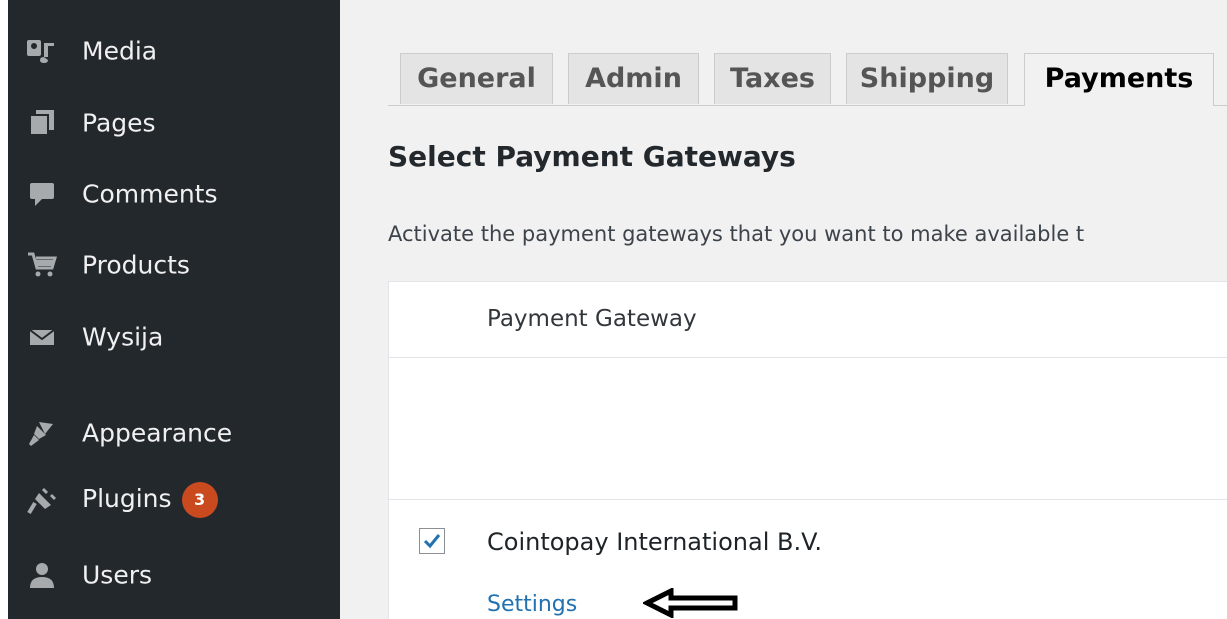  Describe the element at coordinates (532, 604) in the screenshot. I see `gateway-settings-link: Settings` at that location.